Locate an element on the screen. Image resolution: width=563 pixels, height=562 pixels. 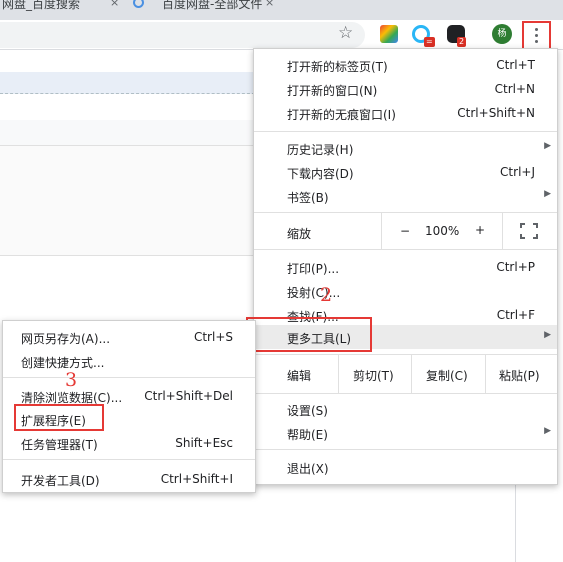
menu-item-exit: 退出(X) is located at coordinates (405, 467).